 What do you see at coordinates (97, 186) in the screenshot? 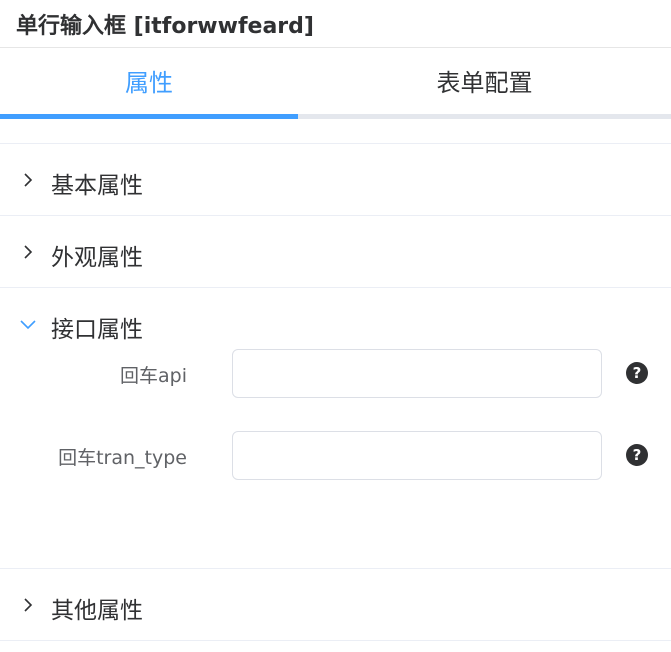
I see `section-label: 基本属性` at bounding box center [97, 186].